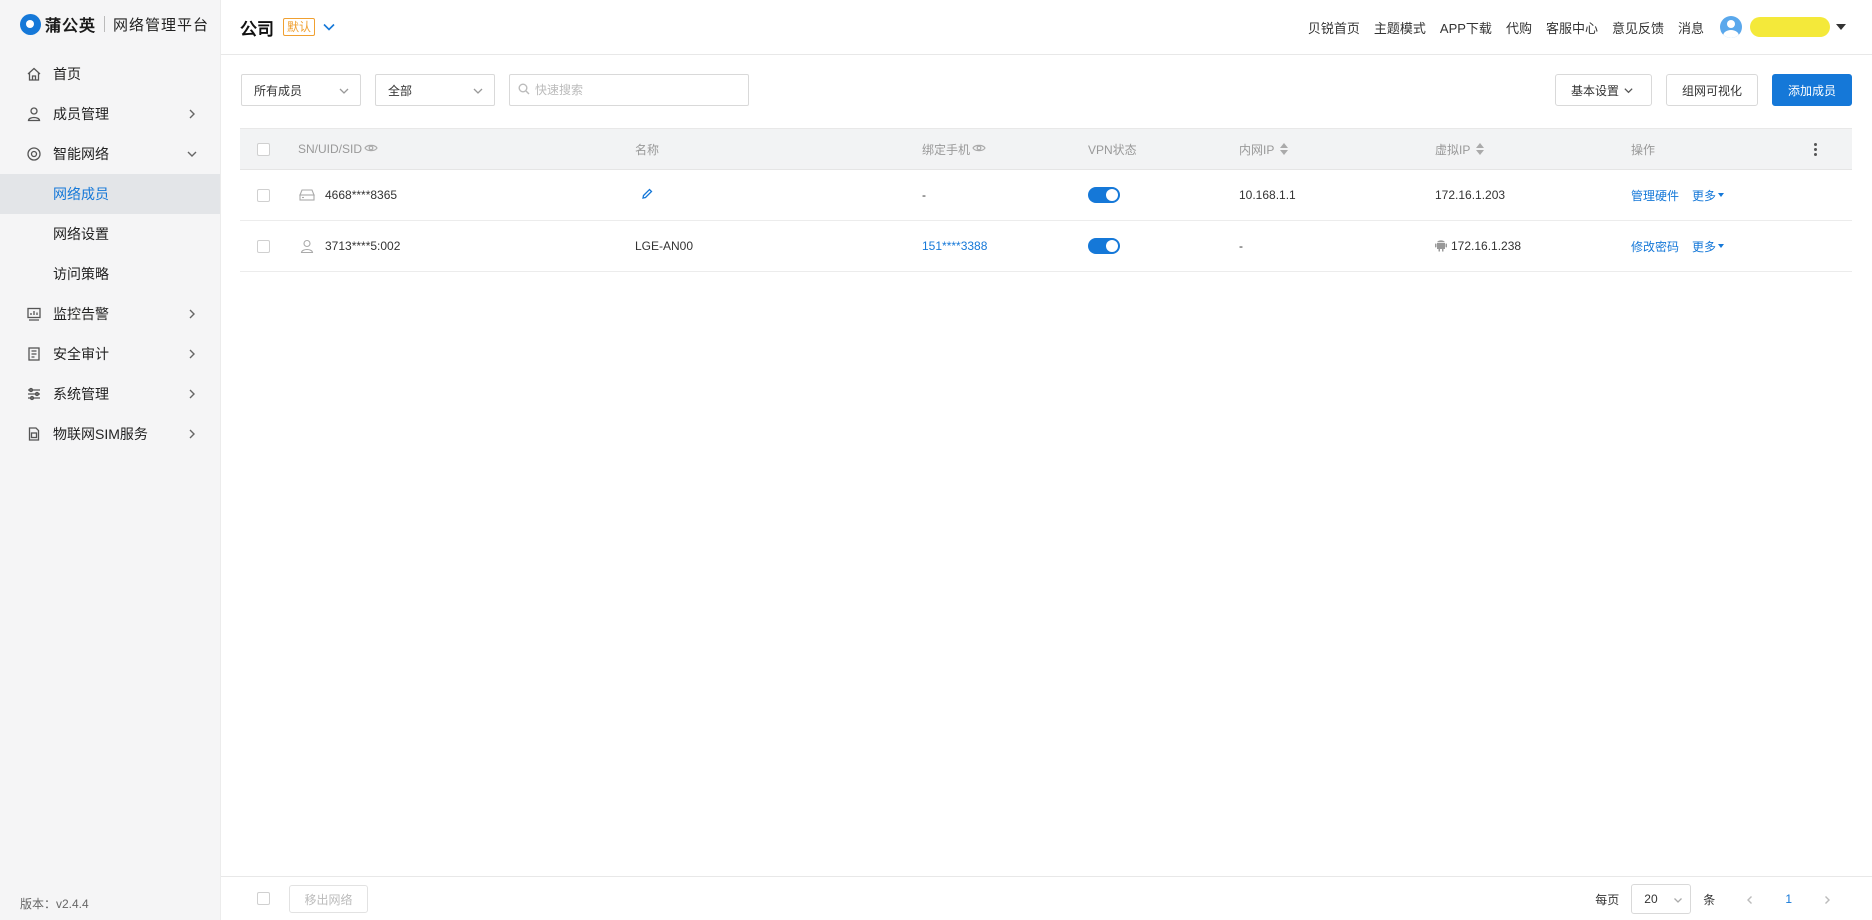 Image resolution: width=1872 pixels, height=920 pixels. I want to click on row-phone: -, so click(924, 195).